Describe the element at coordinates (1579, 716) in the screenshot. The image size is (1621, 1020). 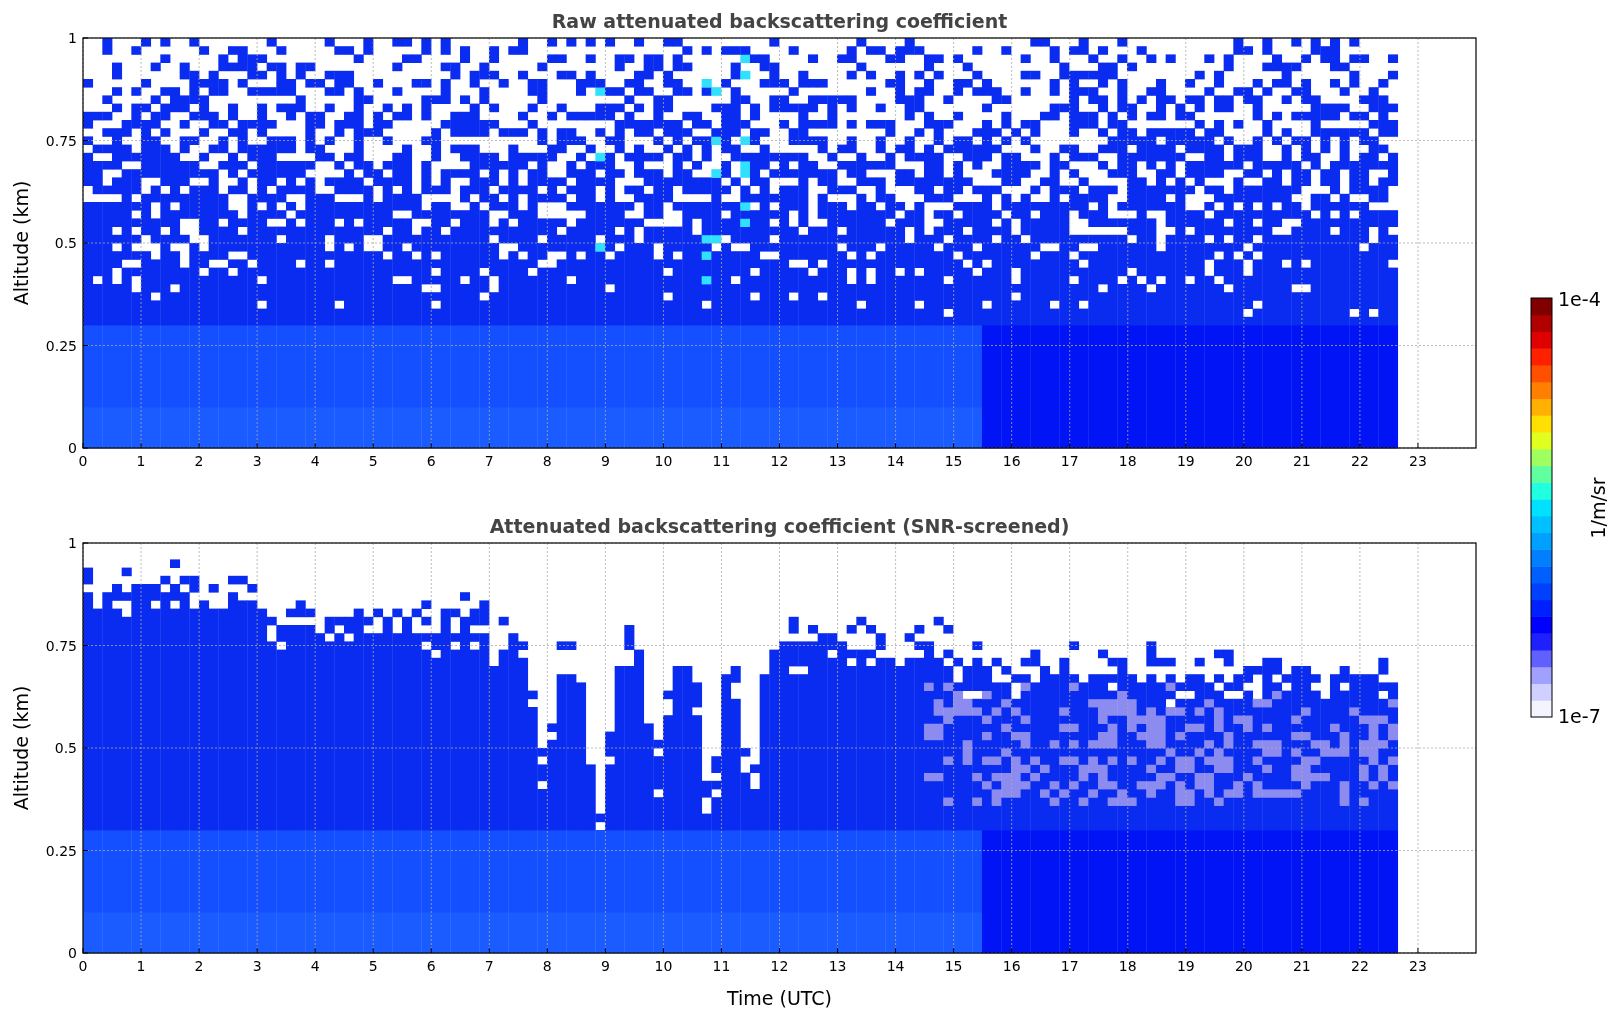
I see `colorbar-label: 1e-7` at that location.